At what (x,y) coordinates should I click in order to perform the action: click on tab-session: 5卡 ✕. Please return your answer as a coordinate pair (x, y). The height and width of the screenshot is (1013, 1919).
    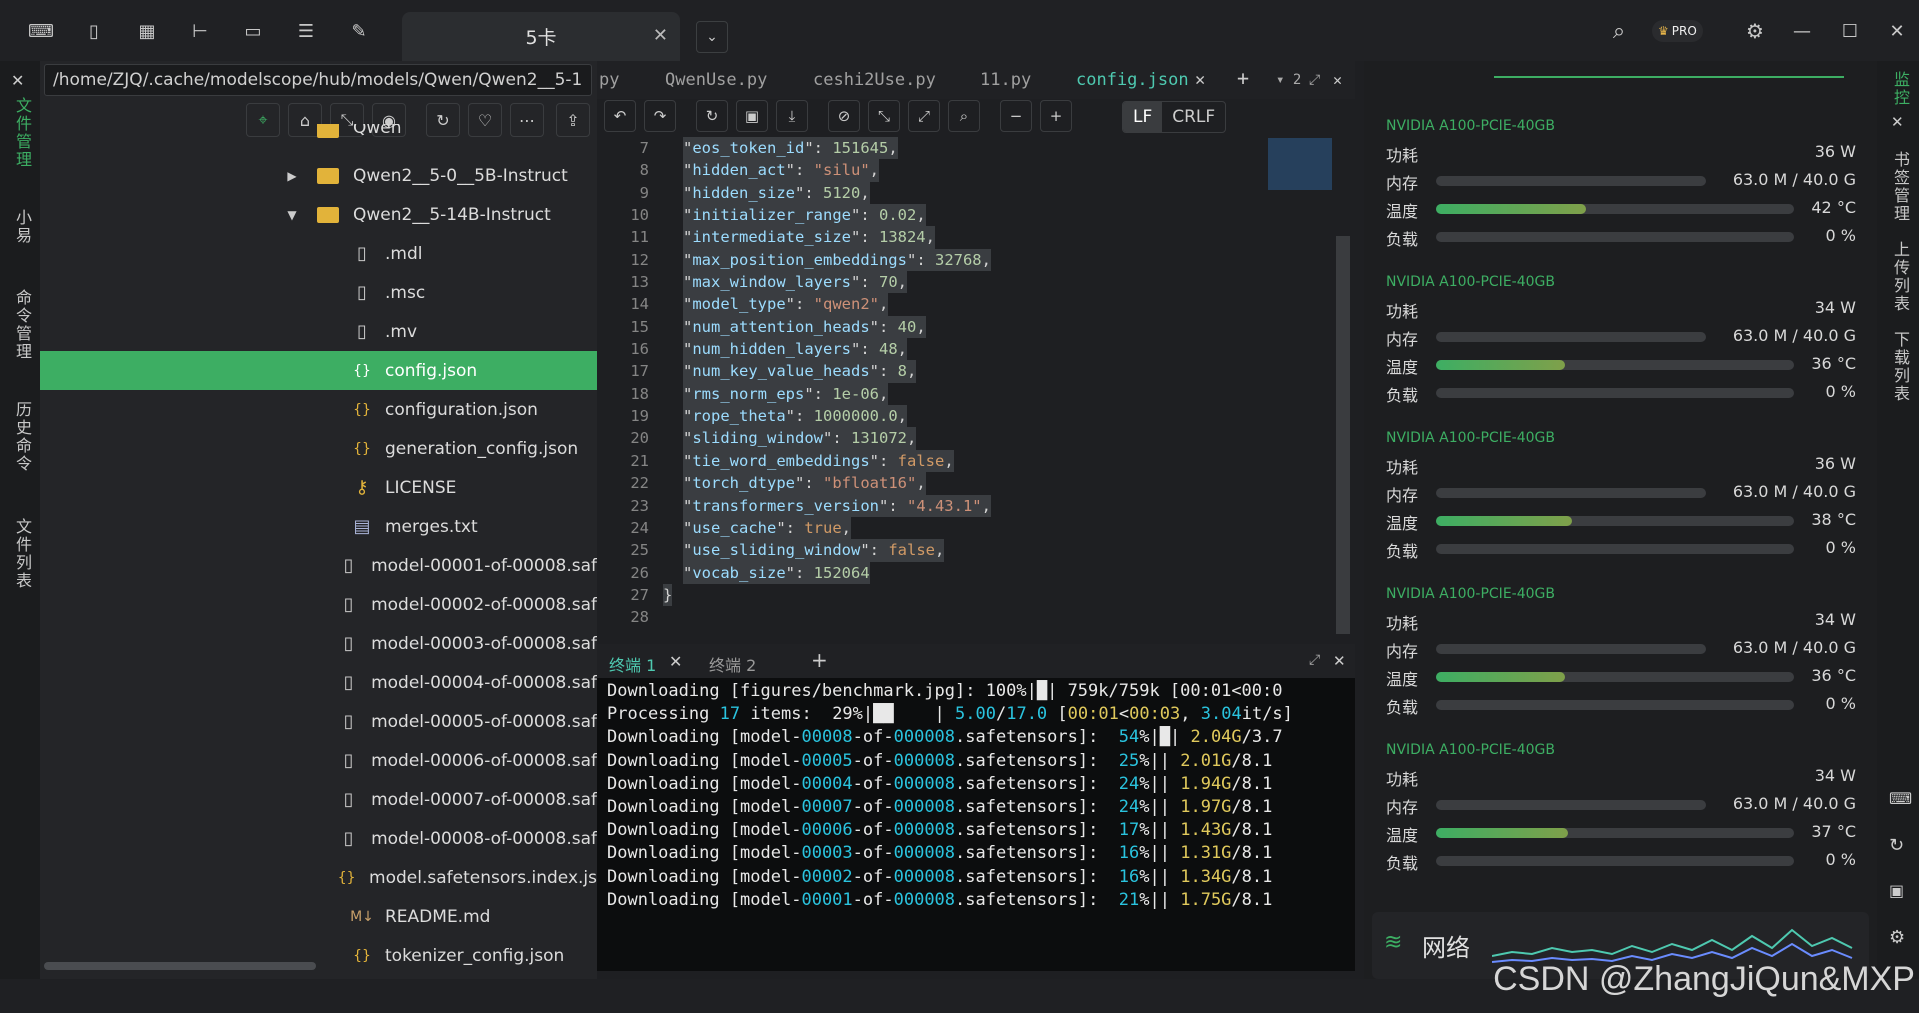
    Looking at the image, I should click on (541, 36).